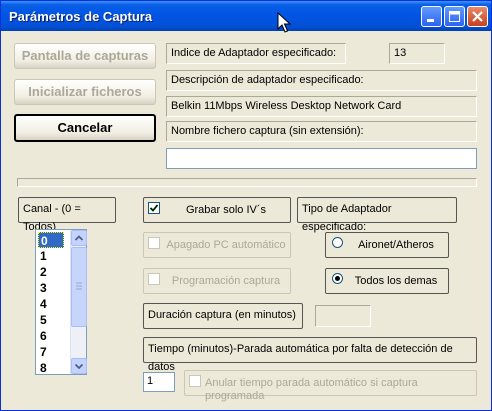  I want to click on cancelar-button: Cancelar, so click(85, 128).